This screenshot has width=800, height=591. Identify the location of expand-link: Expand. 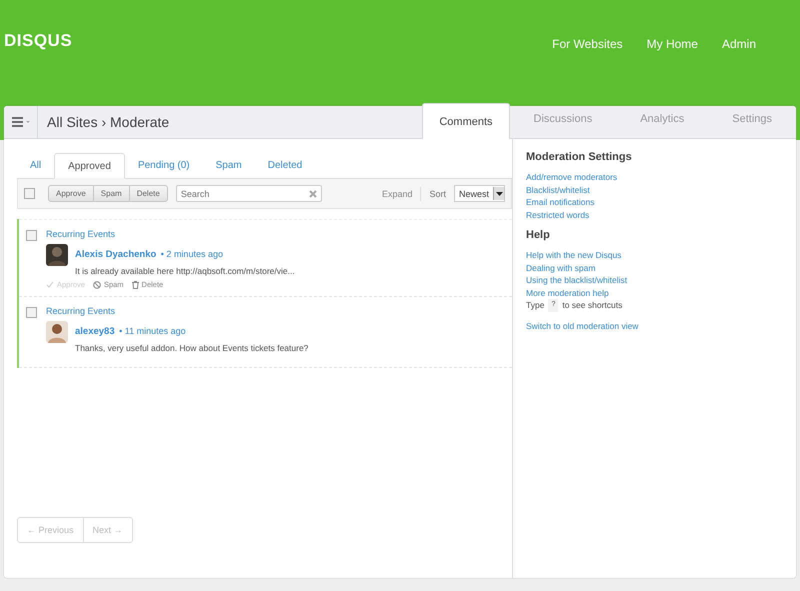
(397, 193).